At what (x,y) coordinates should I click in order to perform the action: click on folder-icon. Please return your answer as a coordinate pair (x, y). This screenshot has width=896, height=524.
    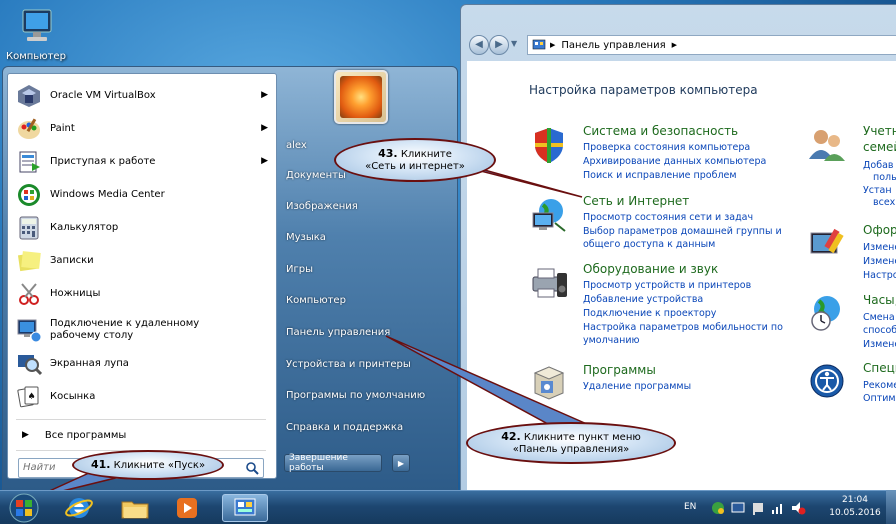
    Looking at the image, I should click on (135, 510).